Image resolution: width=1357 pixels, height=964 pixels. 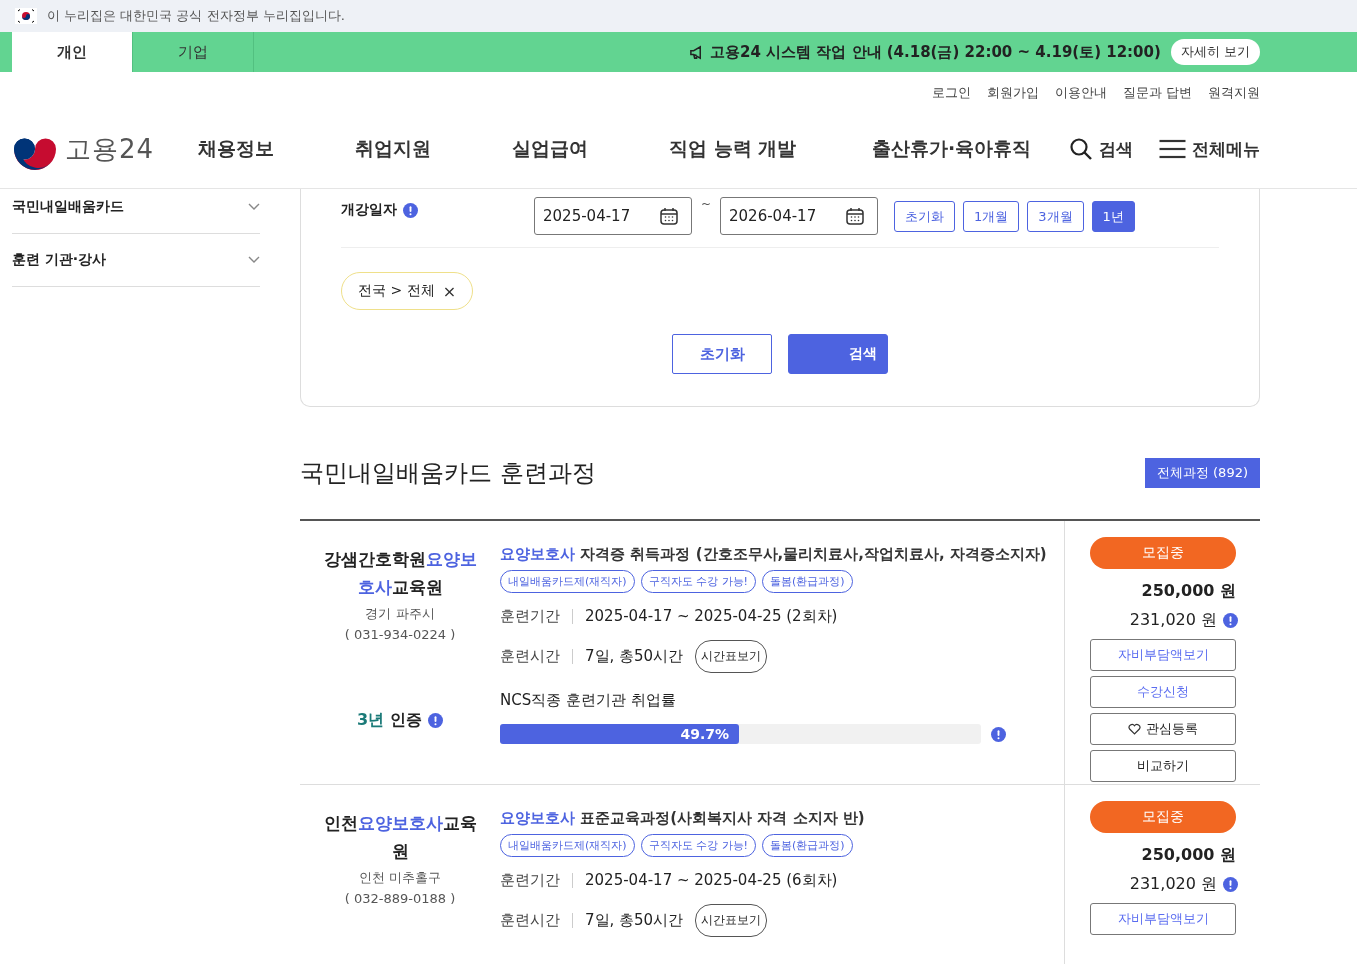 What do you see at coordinates (1234, 97) in the screenshot?
I see `utility-link: 원격지원` at bounding box center [1234, 97].